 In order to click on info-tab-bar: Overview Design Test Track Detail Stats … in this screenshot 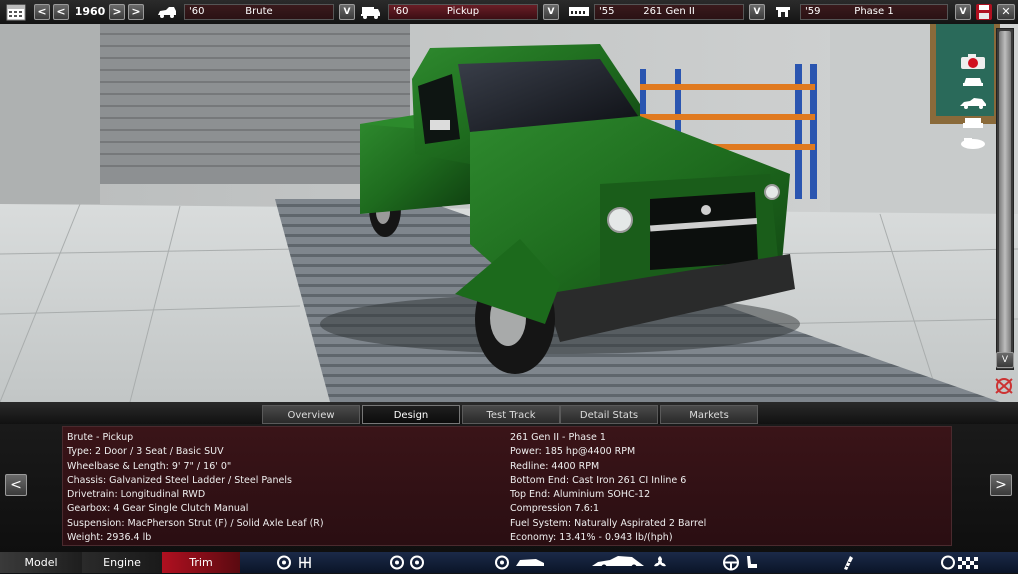, I will do `click(509, 413)`.